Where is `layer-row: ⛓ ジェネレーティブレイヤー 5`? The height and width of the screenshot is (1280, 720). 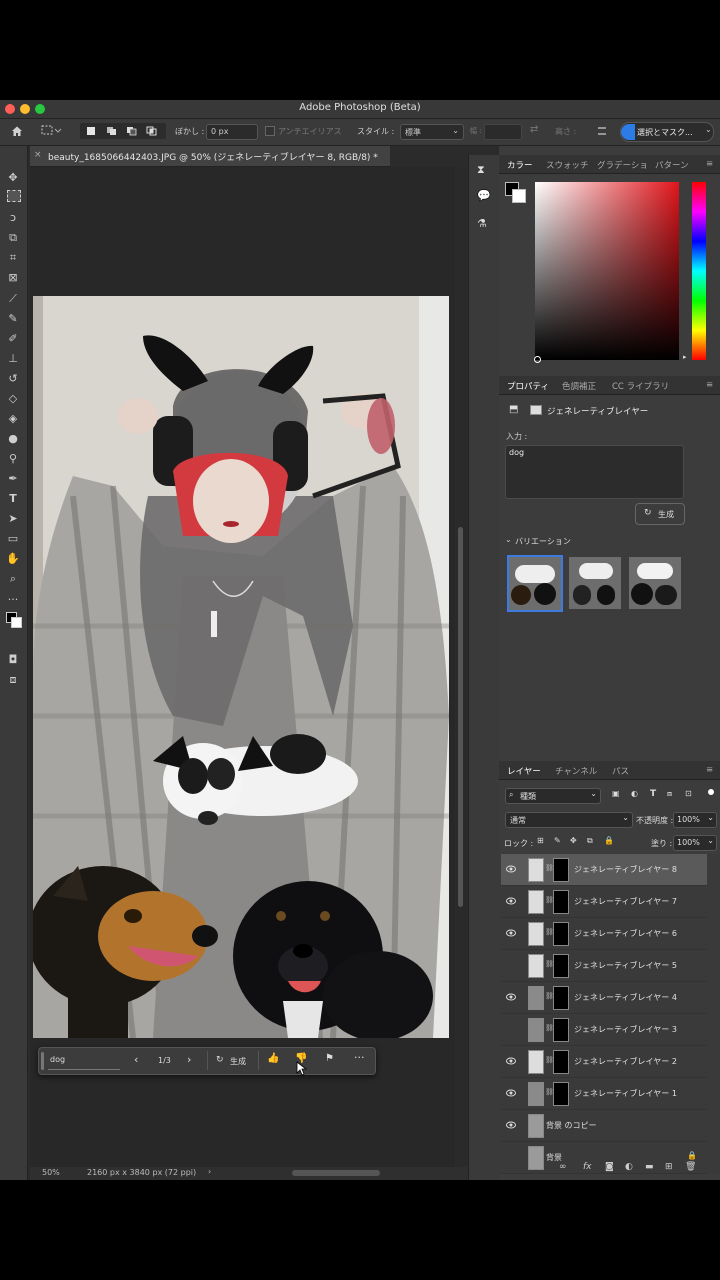
layer-row: ⛓ ジェネレーティブレイヤー 5 is located at coordinates (604, 966).